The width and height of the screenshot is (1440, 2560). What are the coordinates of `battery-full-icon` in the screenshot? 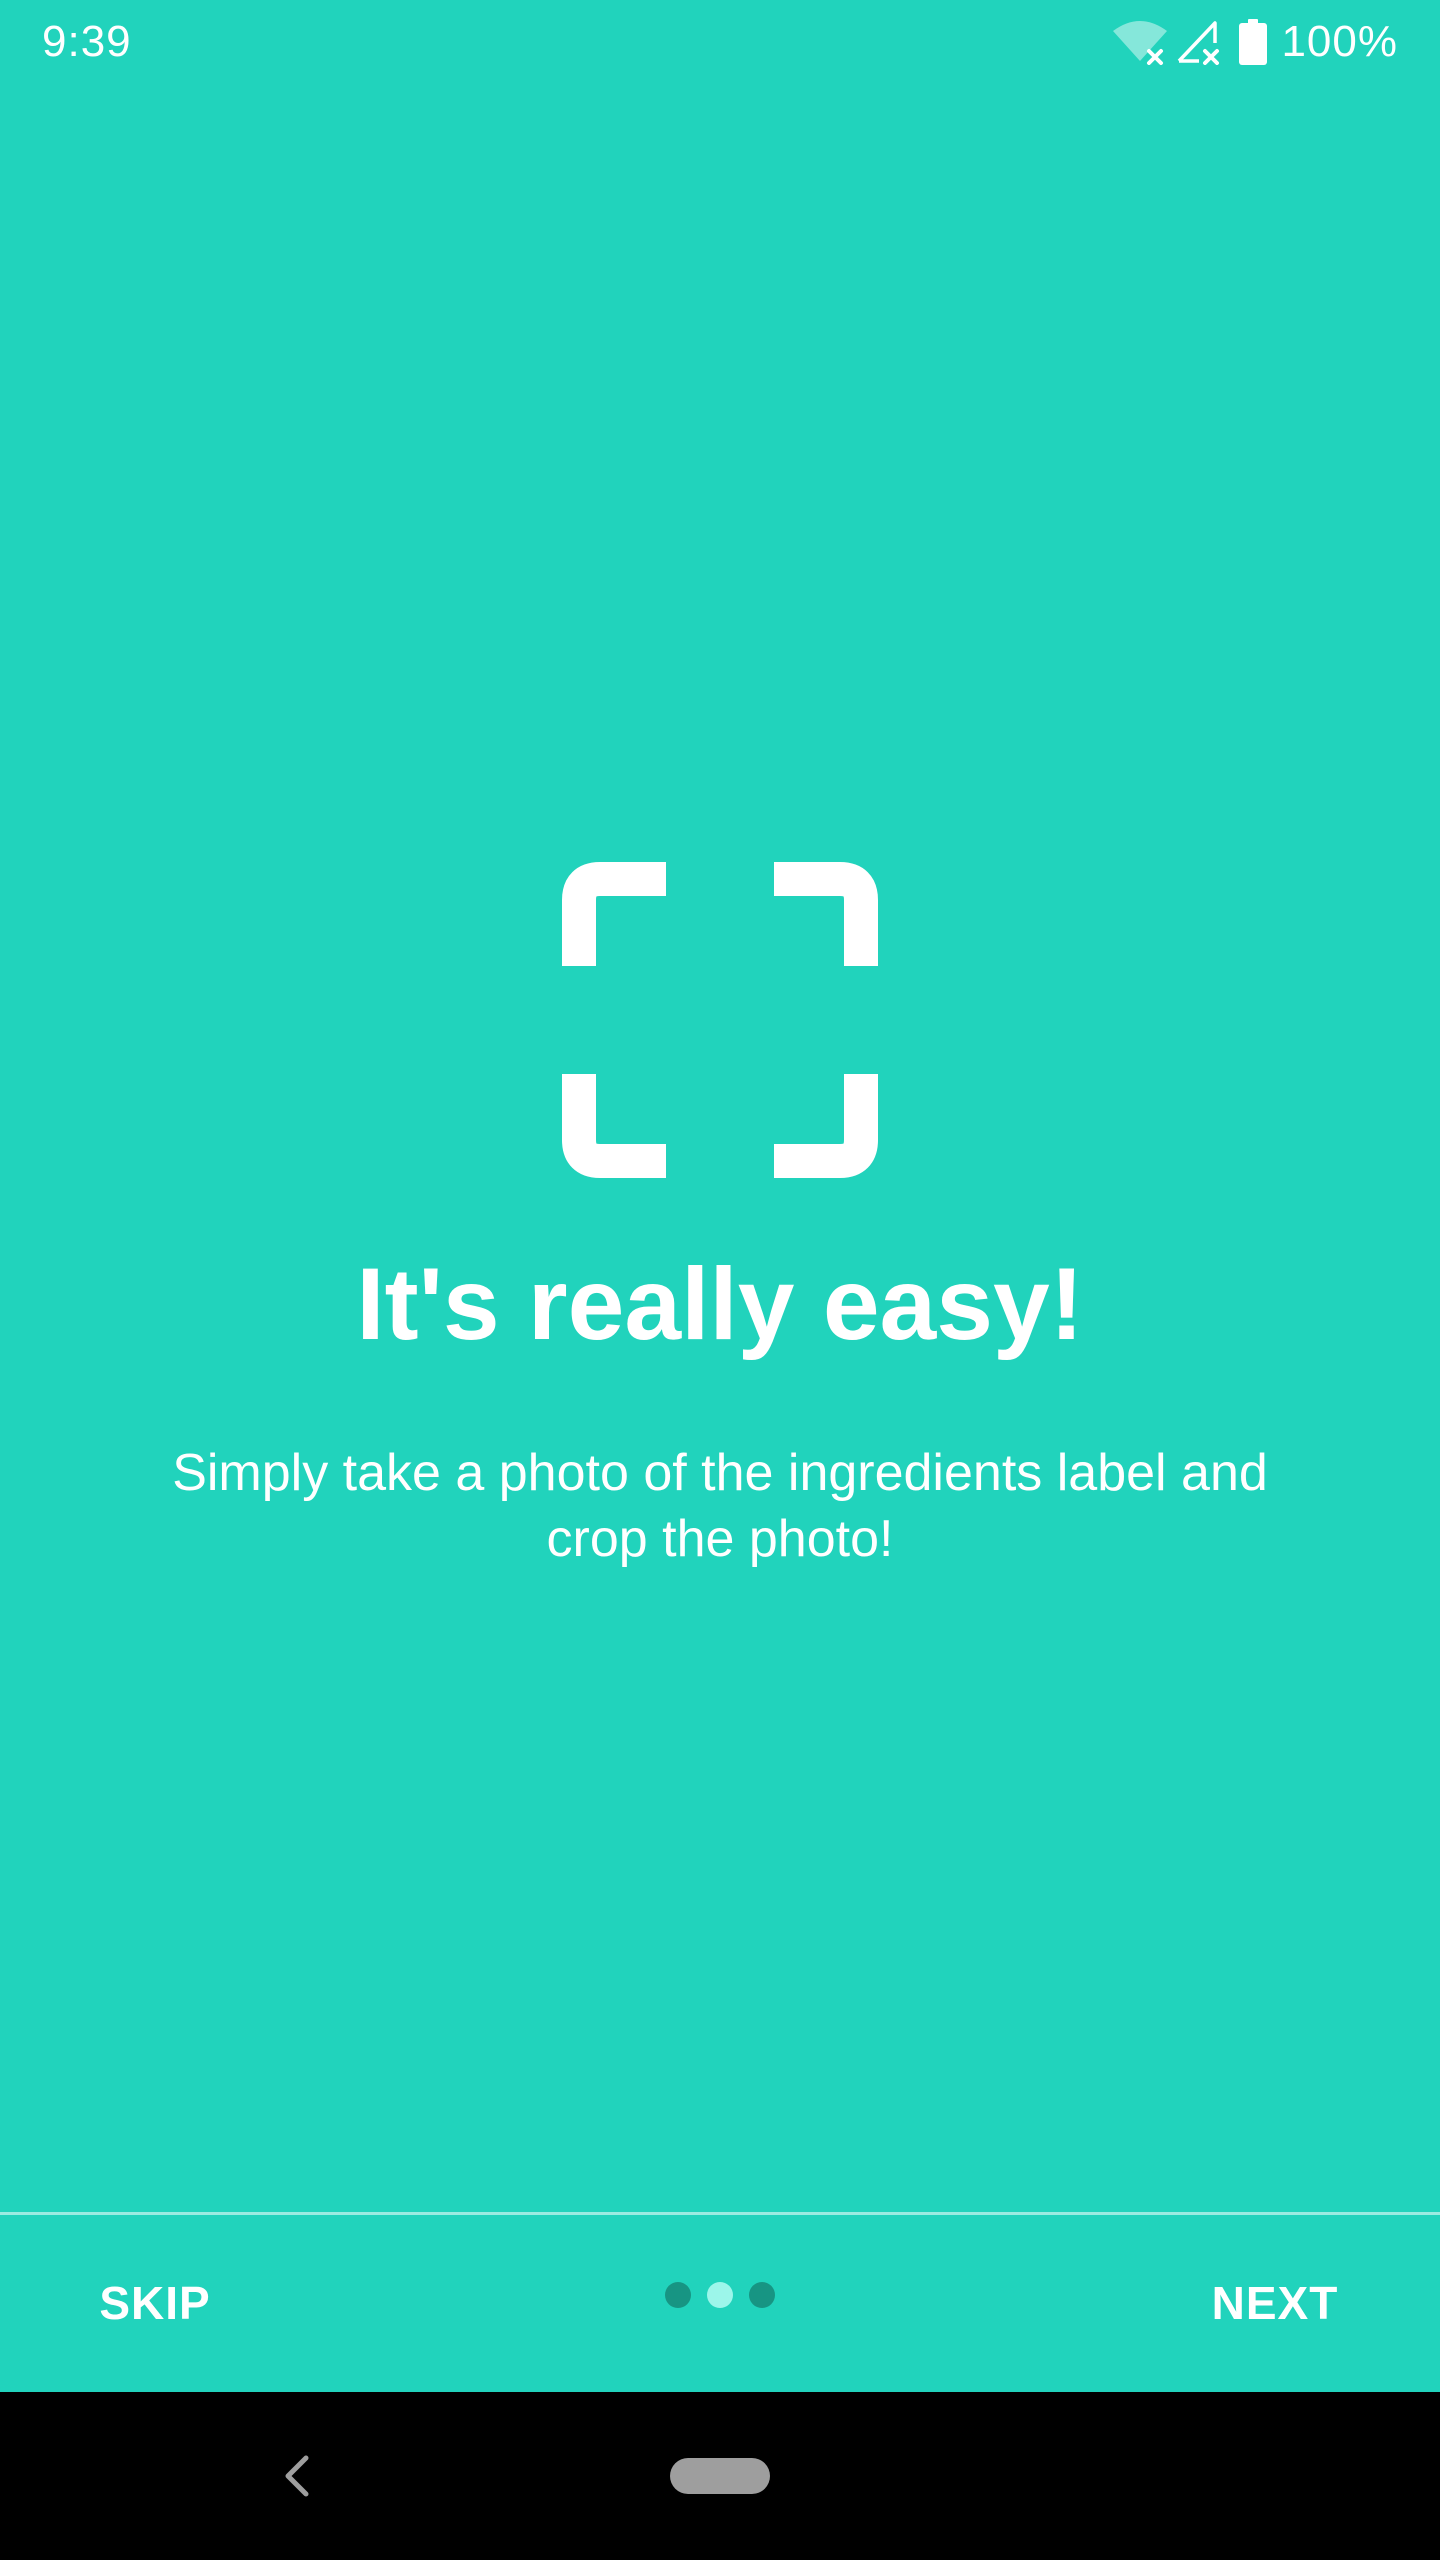 It's located at (1253, 42).